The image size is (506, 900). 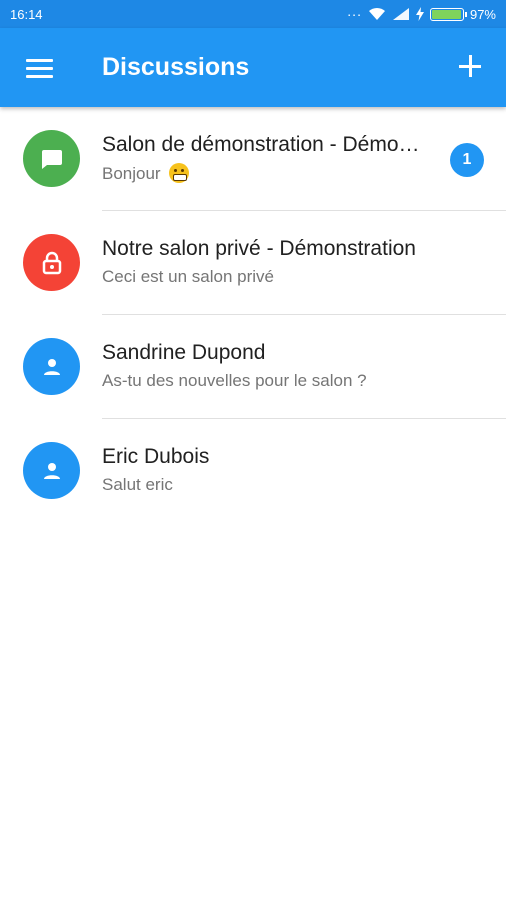 I want to click on discussion-subtitle: Bonjour, so click(x=272, y=173).